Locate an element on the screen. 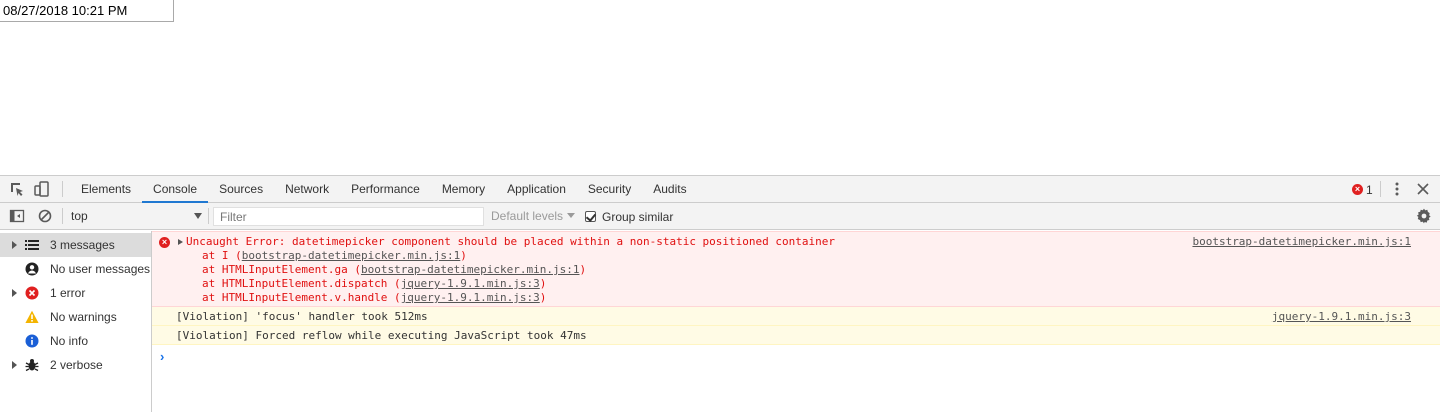 The image size is (1440, 412). datetime-input is located at coordinates (87, 11).